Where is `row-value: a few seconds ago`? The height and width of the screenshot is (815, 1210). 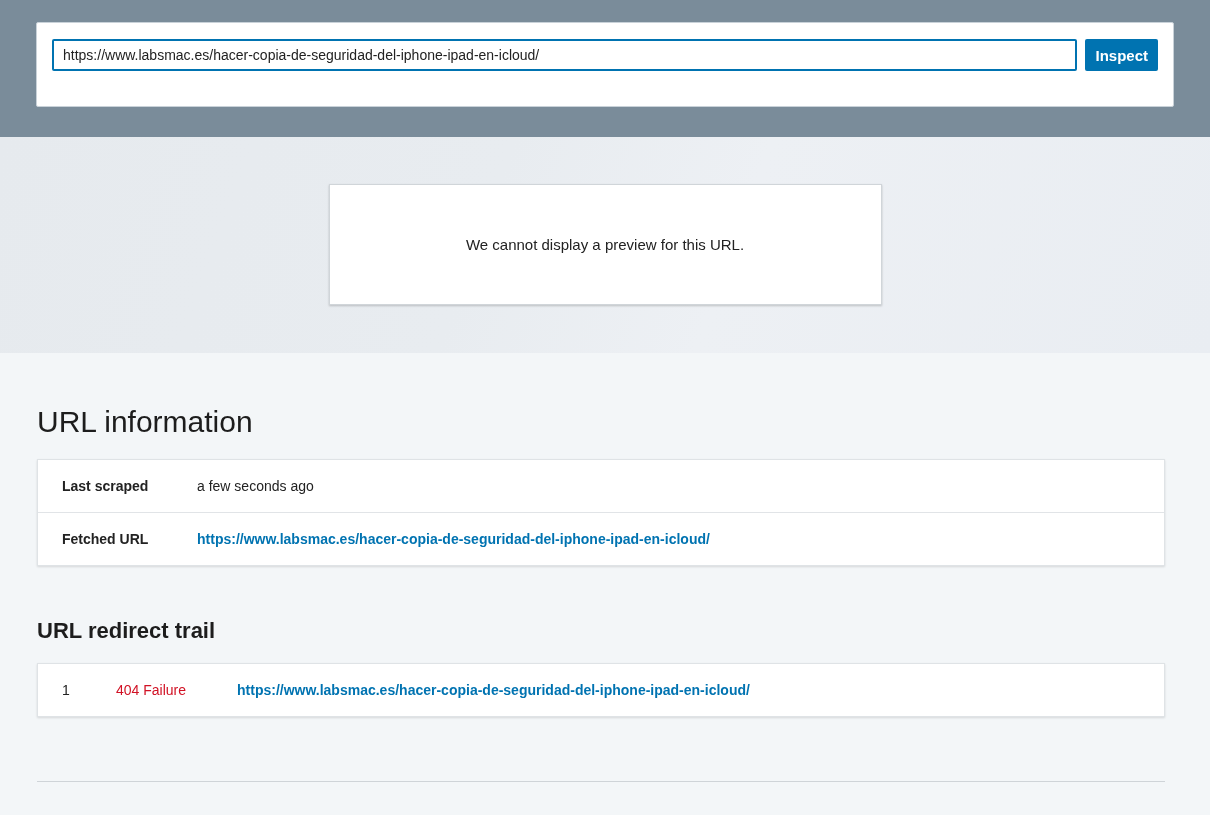 row-value: a few seconds ago is located at coordinates (255, 486).